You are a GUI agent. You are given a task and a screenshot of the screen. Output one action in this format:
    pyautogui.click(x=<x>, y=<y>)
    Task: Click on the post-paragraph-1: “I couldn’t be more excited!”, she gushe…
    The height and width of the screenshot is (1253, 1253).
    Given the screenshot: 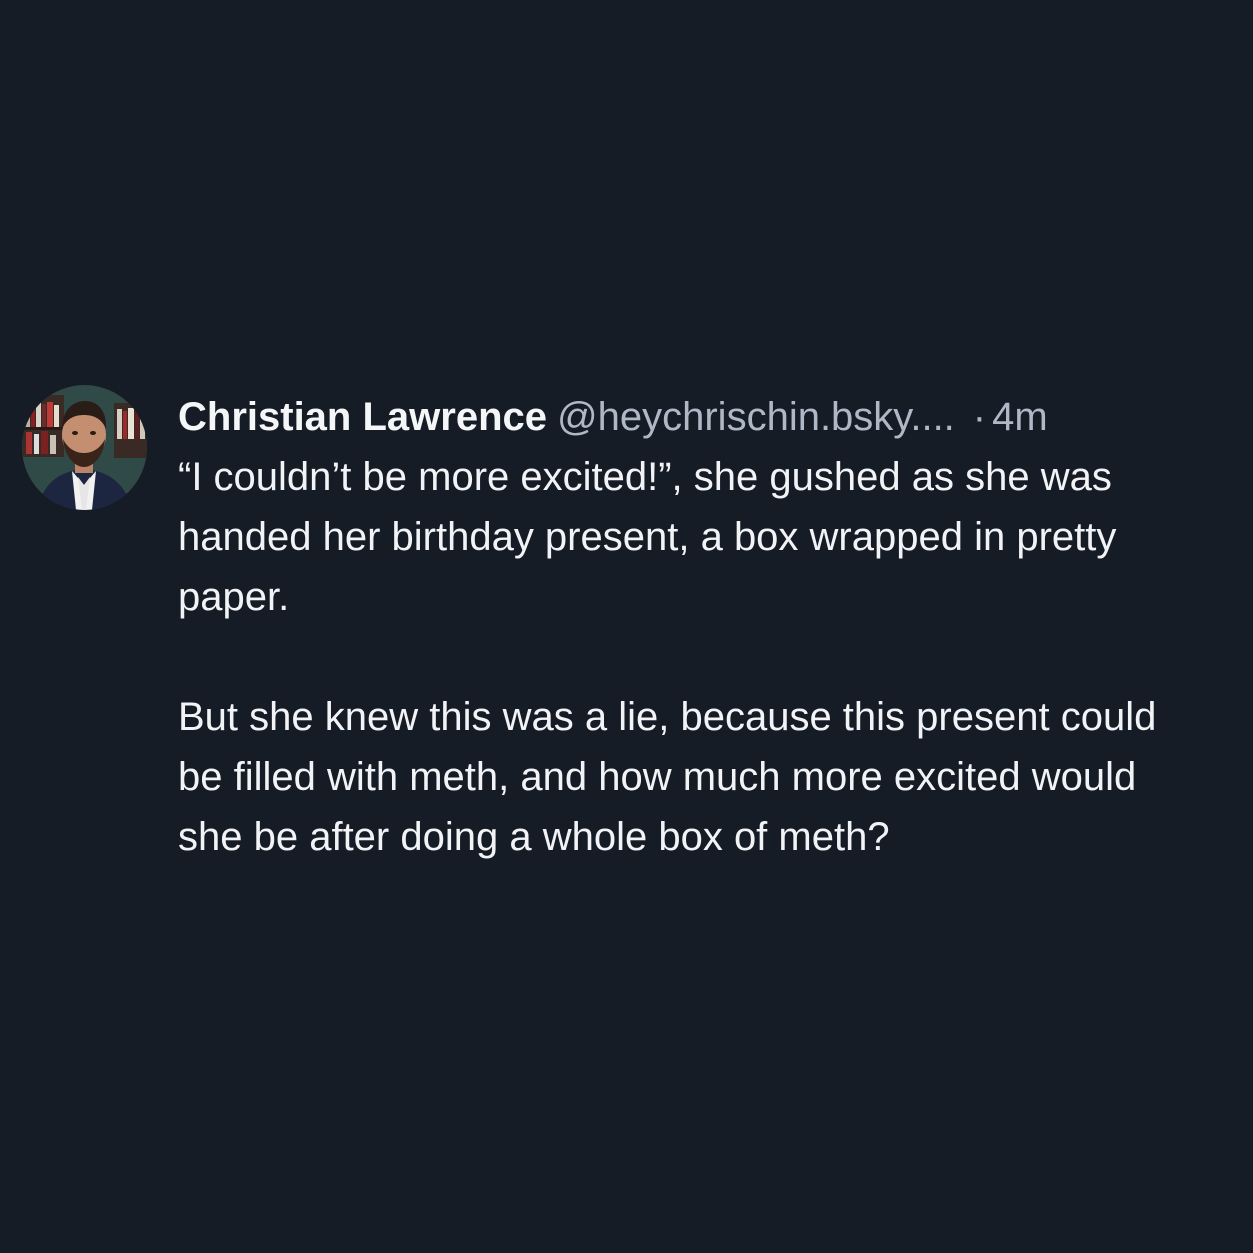 What is the action you would take?
    pyautogui.click(x=647, y=537)
    